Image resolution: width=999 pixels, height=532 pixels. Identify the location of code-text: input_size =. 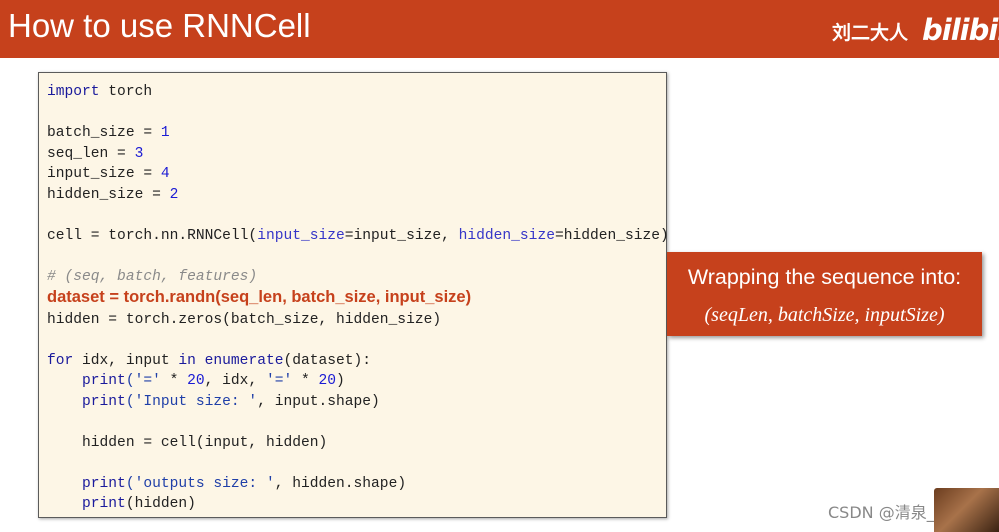
(104, 174).